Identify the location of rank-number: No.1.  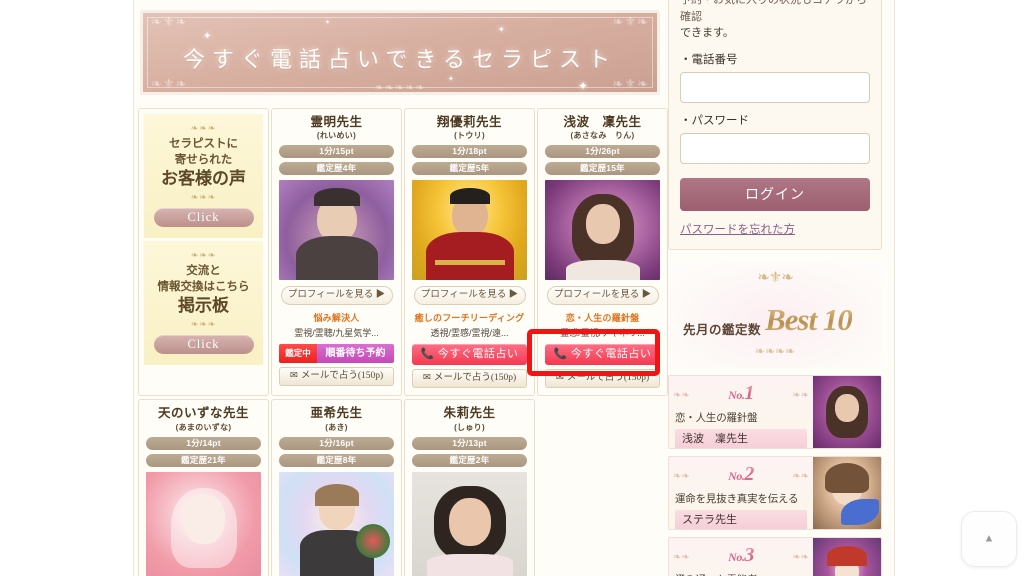
(741, 393).